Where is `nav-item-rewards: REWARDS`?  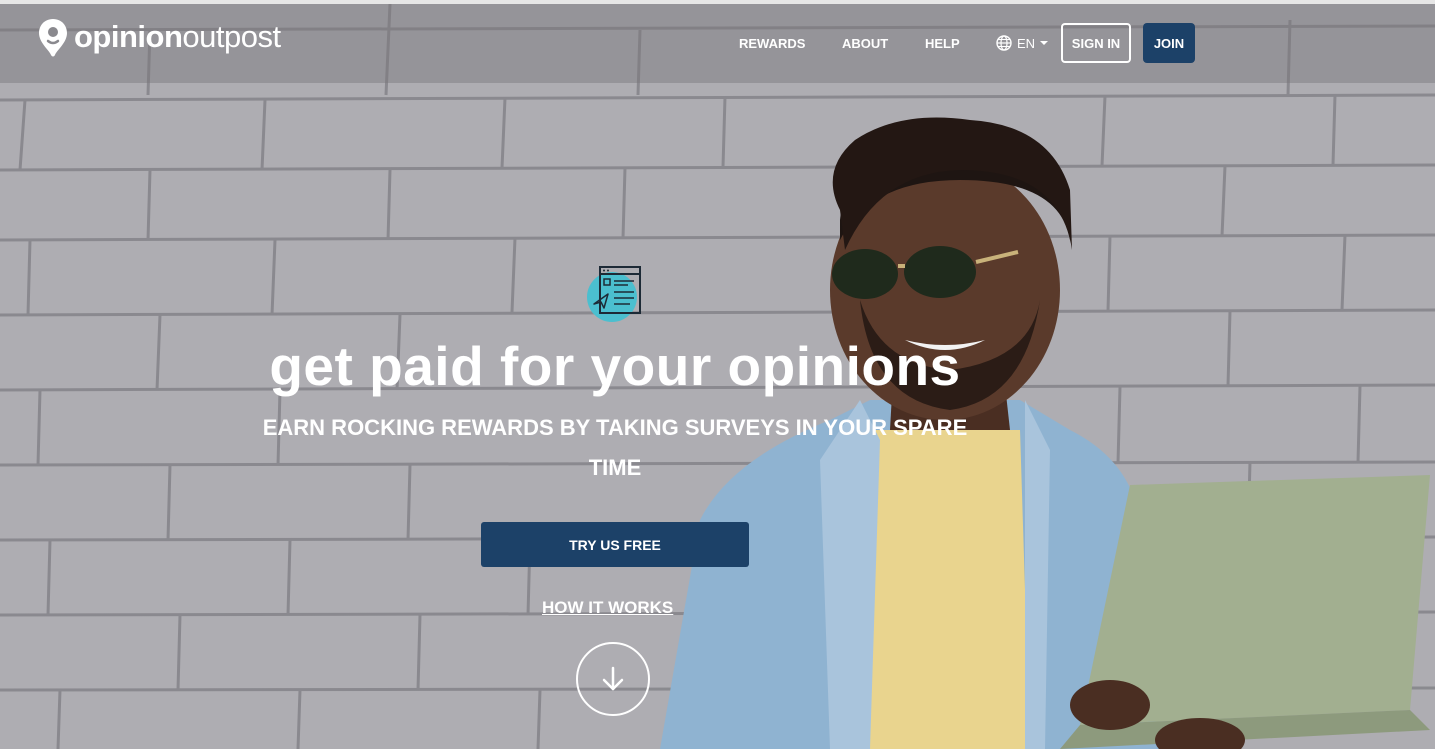
nav-item-rewards: REWARDS is located at coordinates (772, 43).